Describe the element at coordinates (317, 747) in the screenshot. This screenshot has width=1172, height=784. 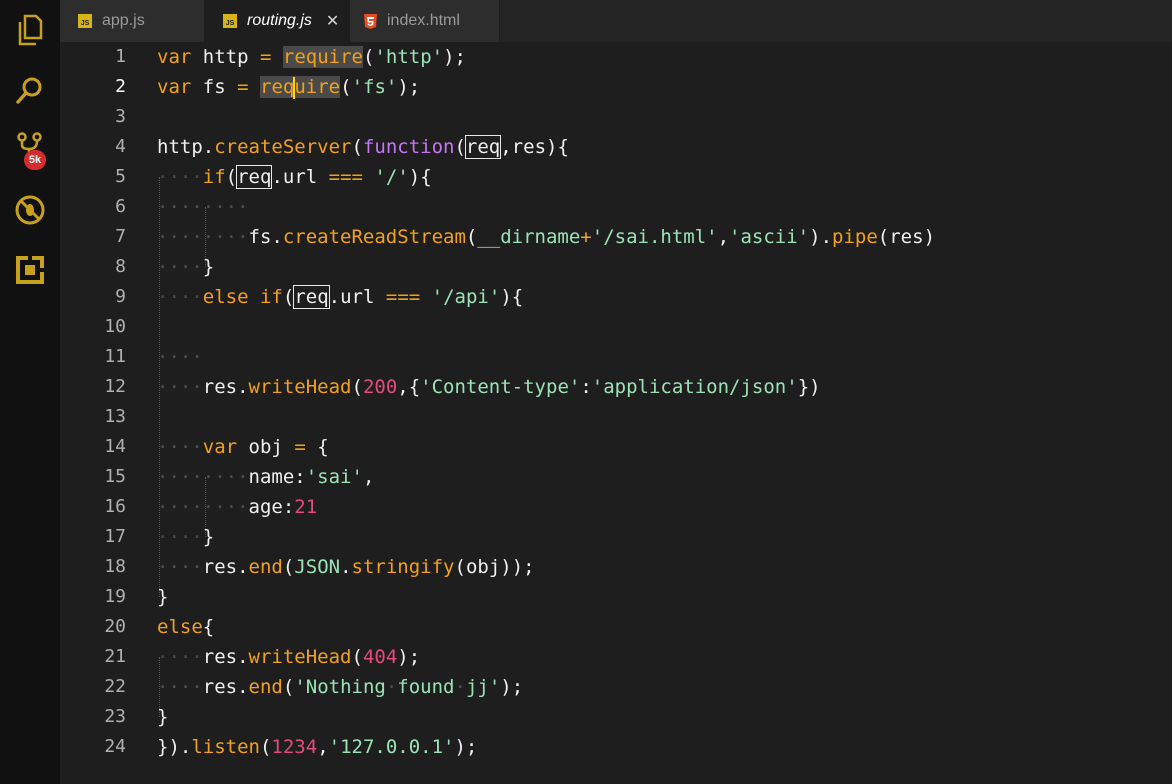
I see `line-code: }).listen(1234,'127.0.0.1');` at that location.